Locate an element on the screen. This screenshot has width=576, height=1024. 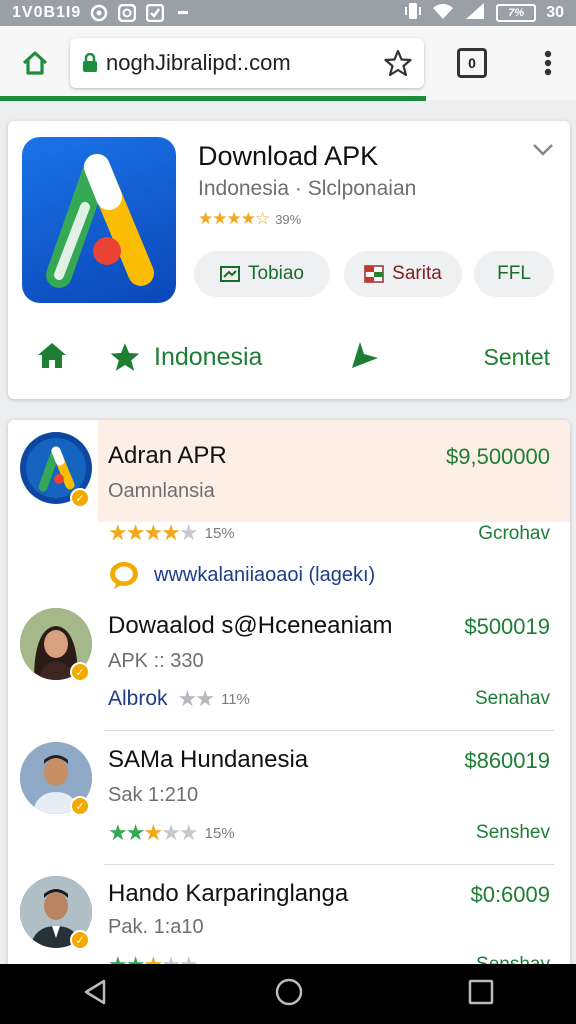
chip-tobiao: Tobiao is located at coordinates (262, 274).